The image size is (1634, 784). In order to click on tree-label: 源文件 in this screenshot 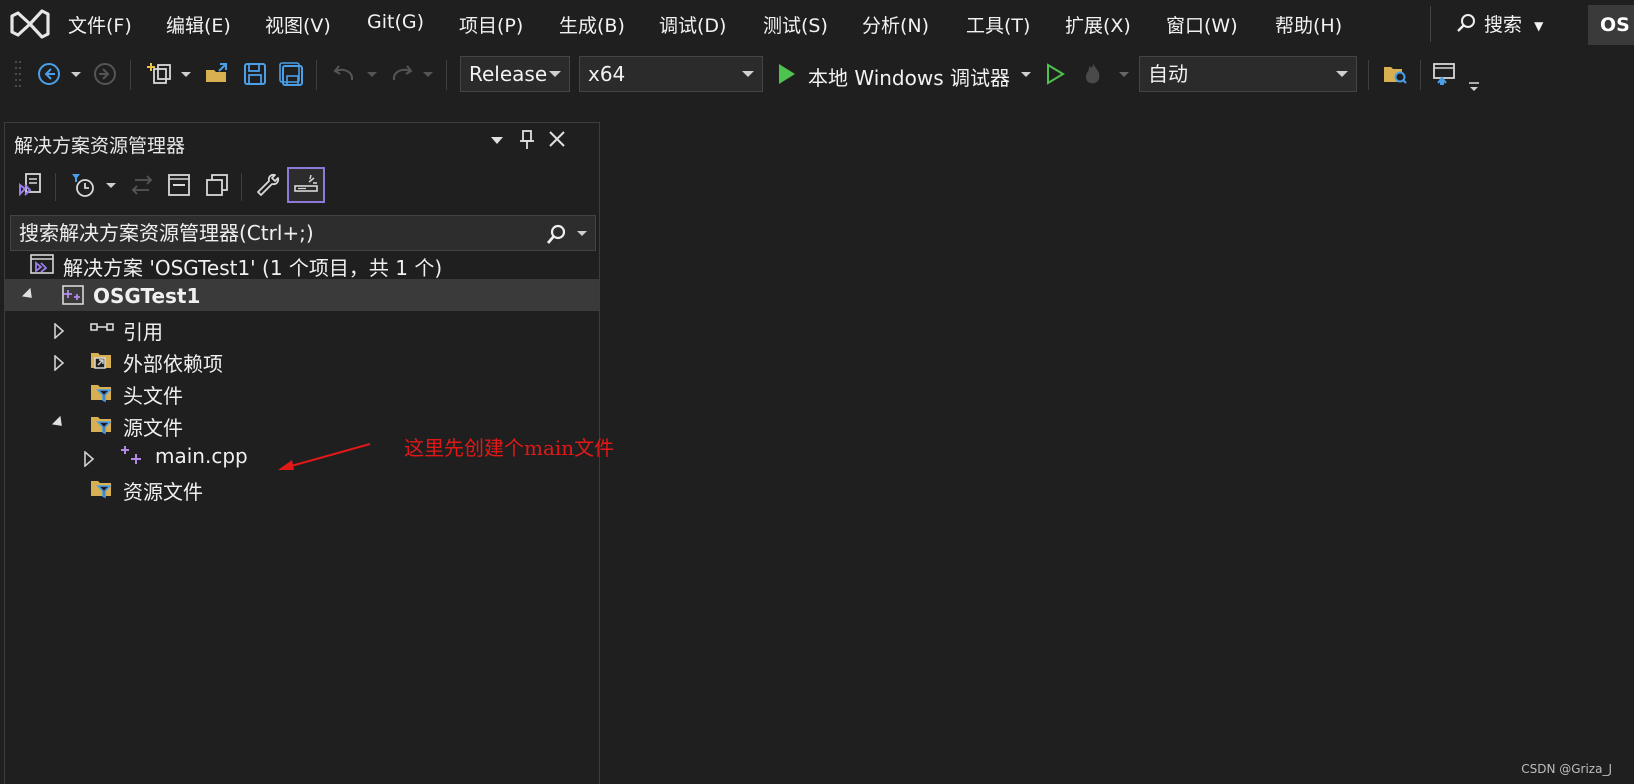, I will do `click(153, 428)`.